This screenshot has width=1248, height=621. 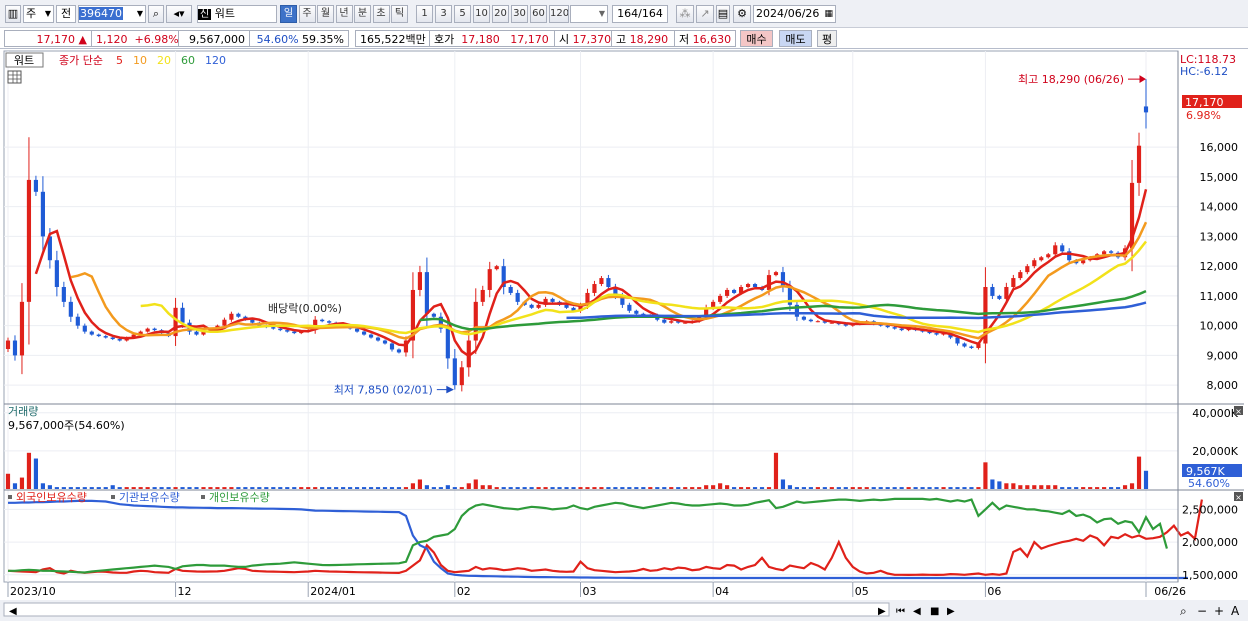 What do you see at coordinates (66, 14) in the screenshot?
I see `prev-button: 전` at bounding box center [66, 14].